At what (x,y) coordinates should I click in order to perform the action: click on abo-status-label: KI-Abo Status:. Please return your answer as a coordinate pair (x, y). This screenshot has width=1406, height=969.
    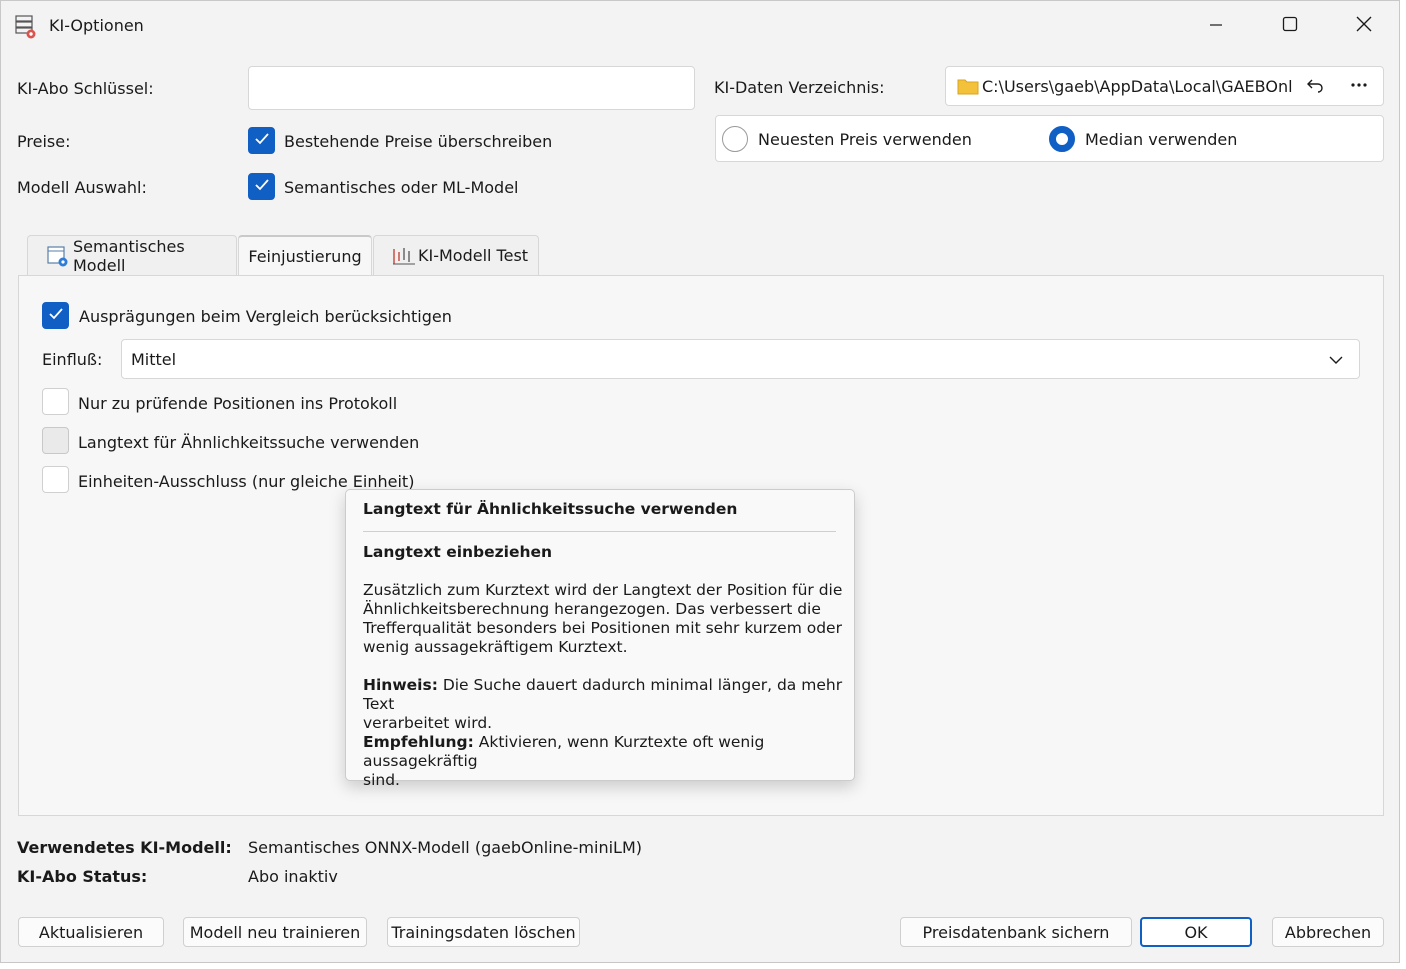
    Looking at the image, I should click on (82, 876).